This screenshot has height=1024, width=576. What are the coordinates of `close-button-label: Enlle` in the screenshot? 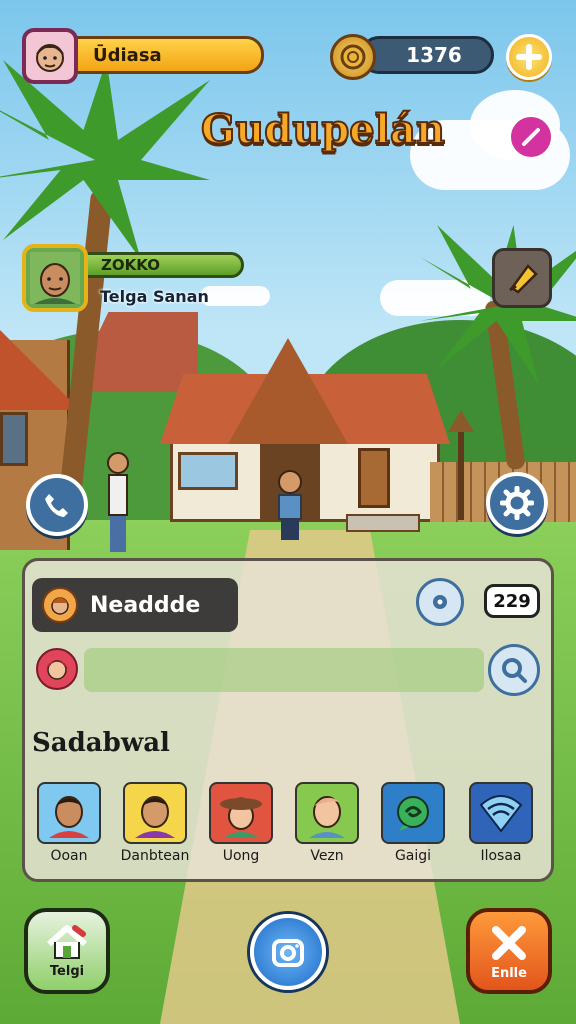 It's located at (509, 973).